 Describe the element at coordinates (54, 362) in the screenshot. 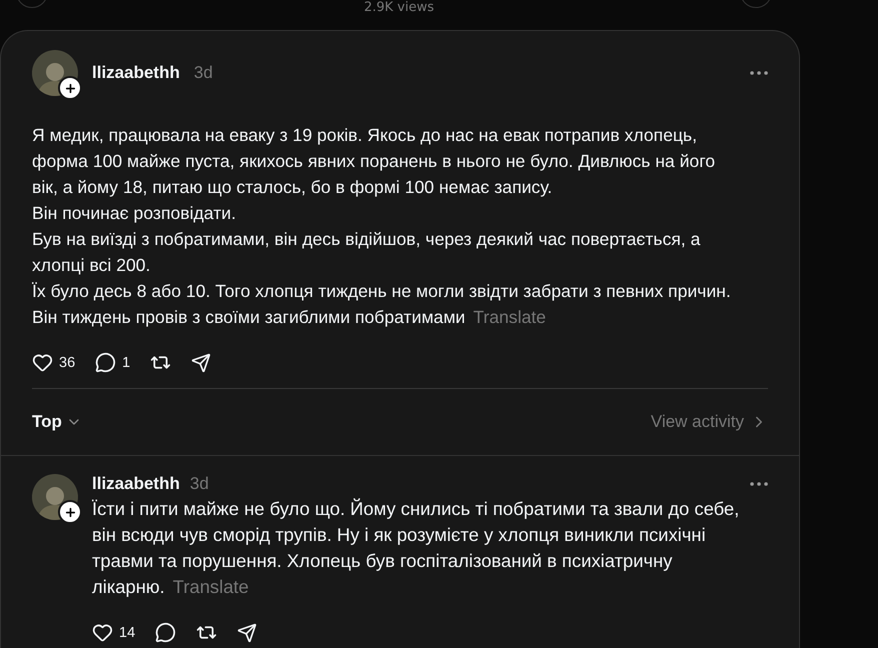

I see `like-button: 36` at that location.